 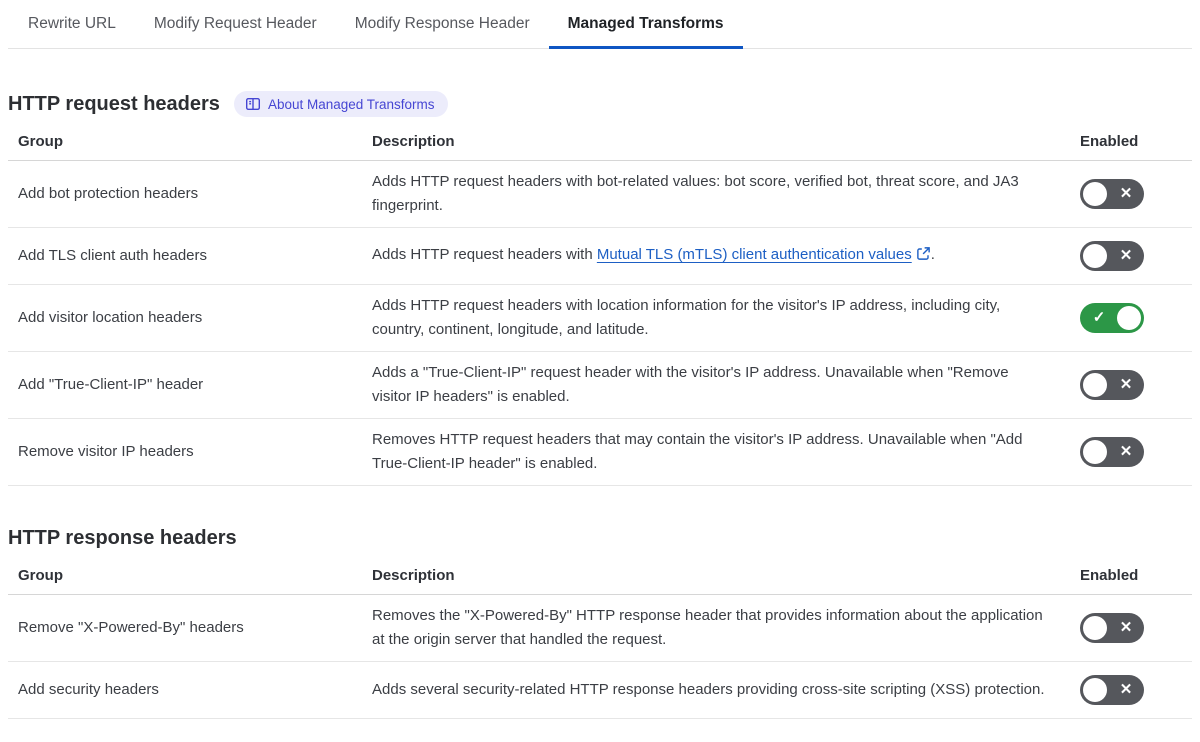 I want to click on external-link-icon, so click(x=923, y=257).